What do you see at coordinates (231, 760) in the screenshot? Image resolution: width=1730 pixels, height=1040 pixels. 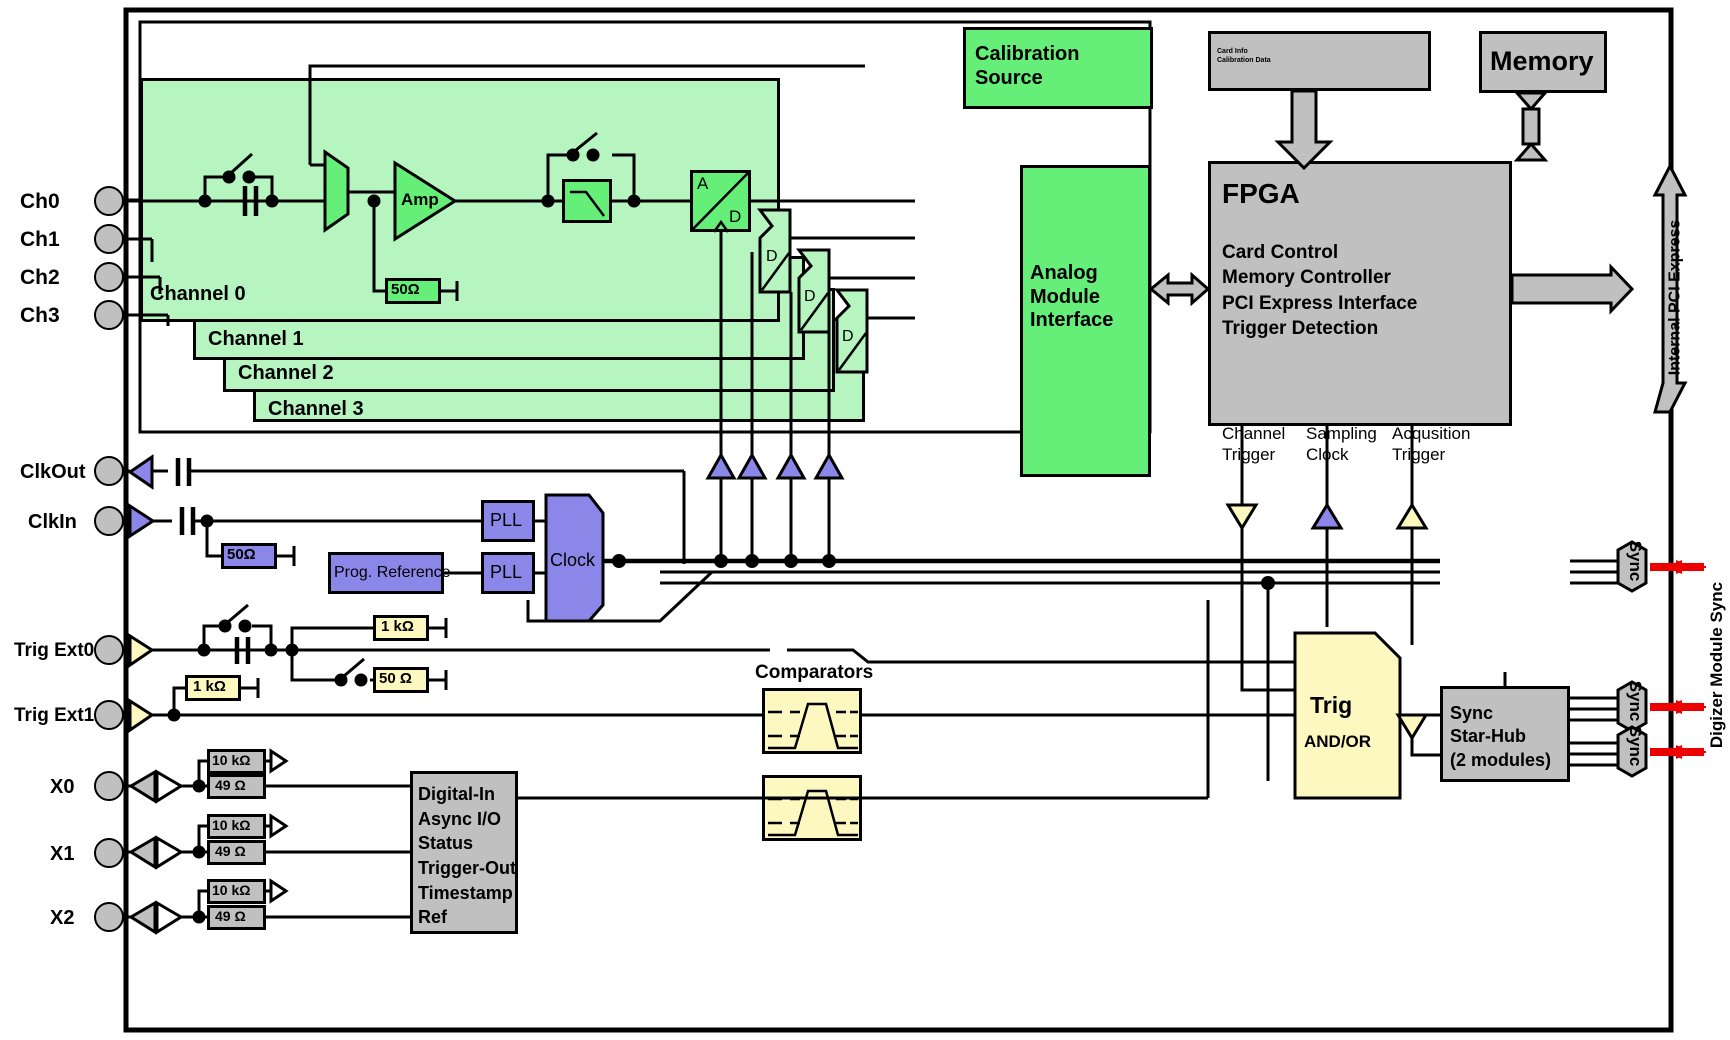 I see `x0-pullup-label: 10 kΩ` at bounding box center [231, 760].